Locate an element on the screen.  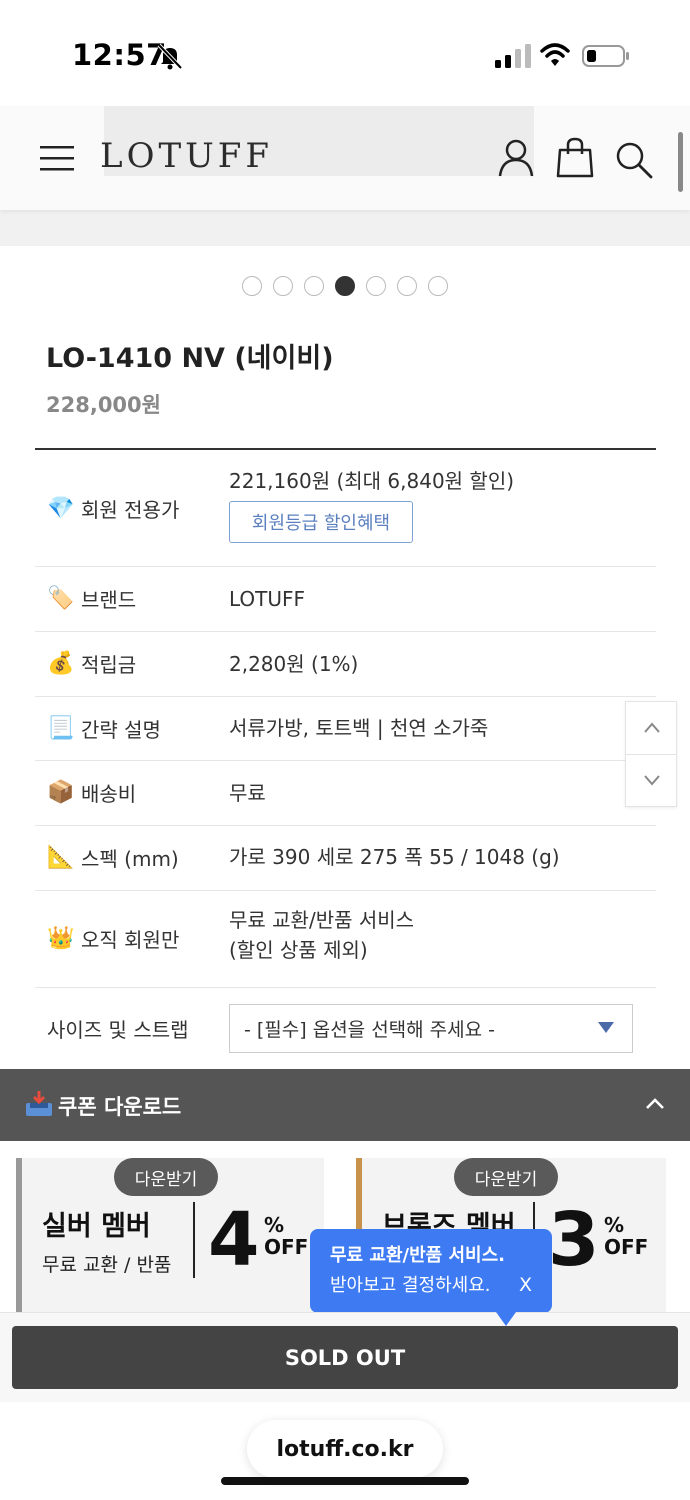
dropdown-arrow-icon is located at coordinates (606, 1027).